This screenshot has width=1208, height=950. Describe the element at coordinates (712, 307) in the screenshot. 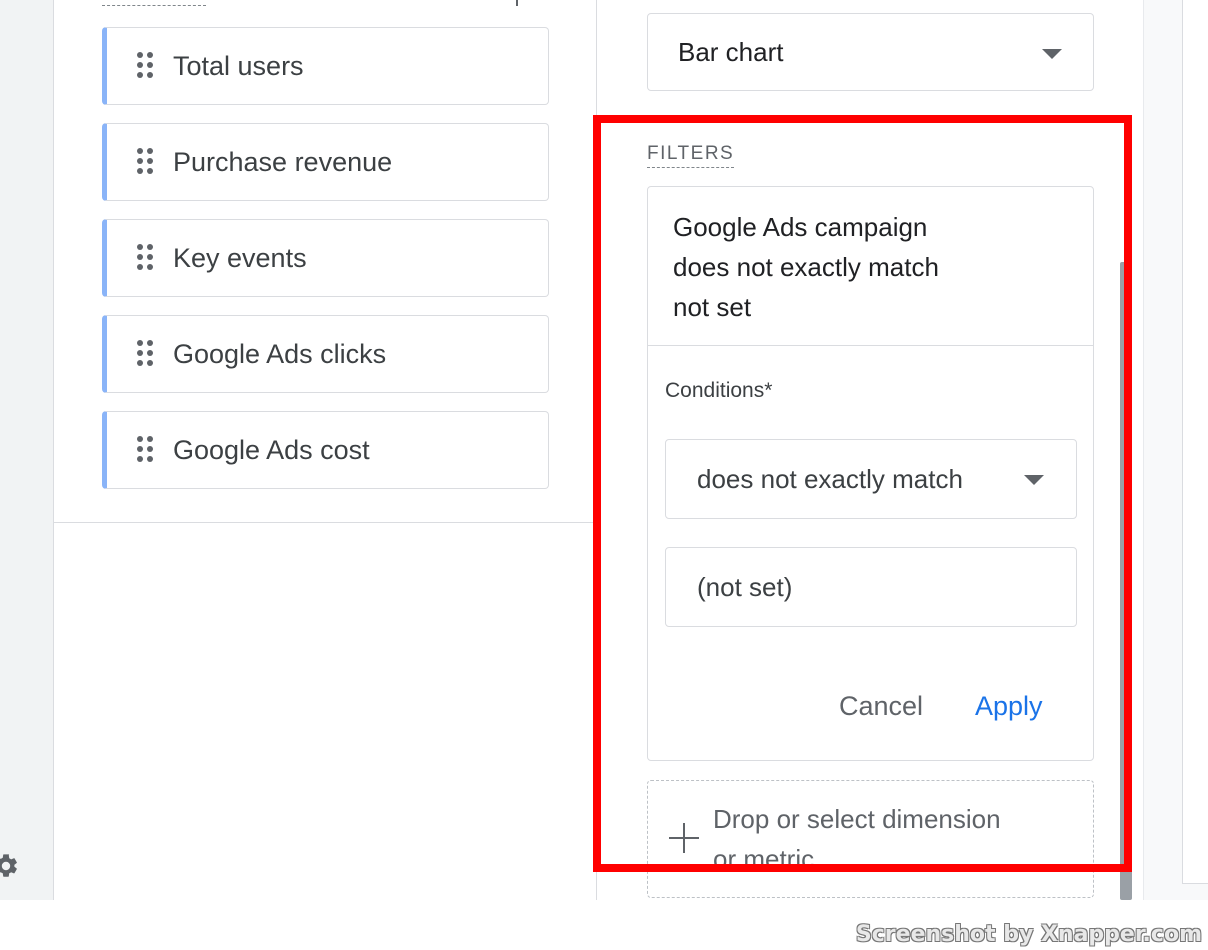

I see `filter-summary-value: not set` at that location.